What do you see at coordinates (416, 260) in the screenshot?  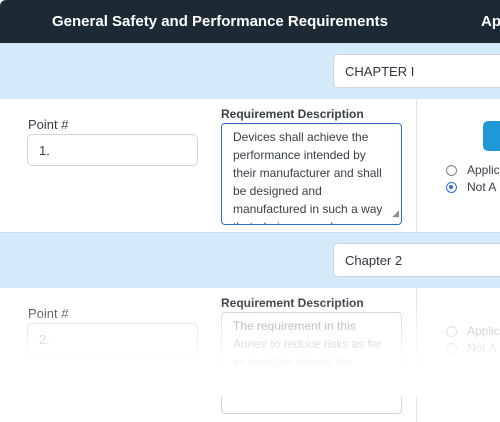 I see `chapter-input: Chapter 2` at bounding box center [416, 260].